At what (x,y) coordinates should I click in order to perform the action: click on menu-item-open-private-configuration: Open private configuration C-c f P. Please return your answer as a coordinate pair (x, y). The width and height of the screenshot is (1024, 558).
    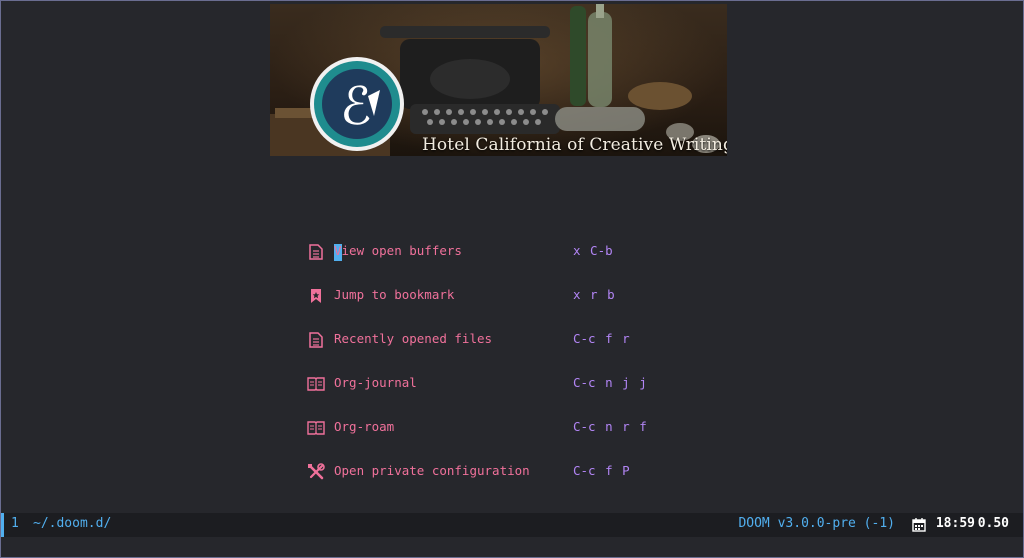
    Looking at the image, I should click on (475, 472).